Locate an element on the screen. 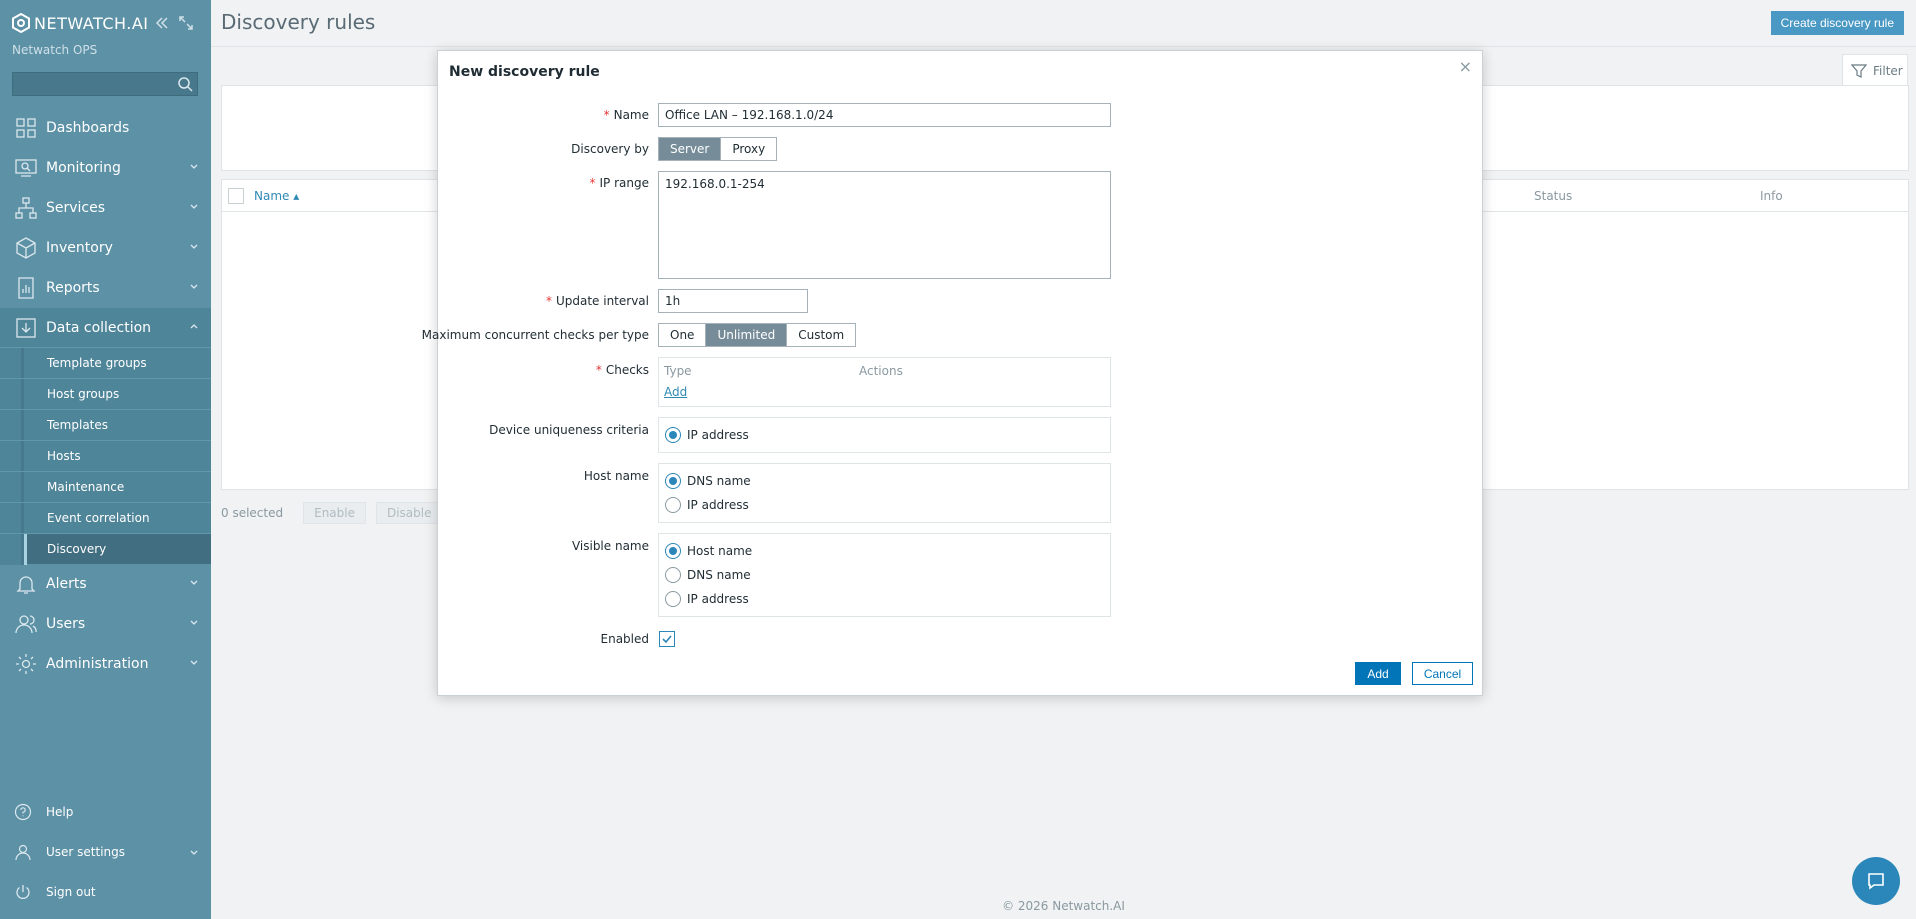 This screenshot has height=919, width=1916. max-checks-one: One is located at coordinates (683, 335).